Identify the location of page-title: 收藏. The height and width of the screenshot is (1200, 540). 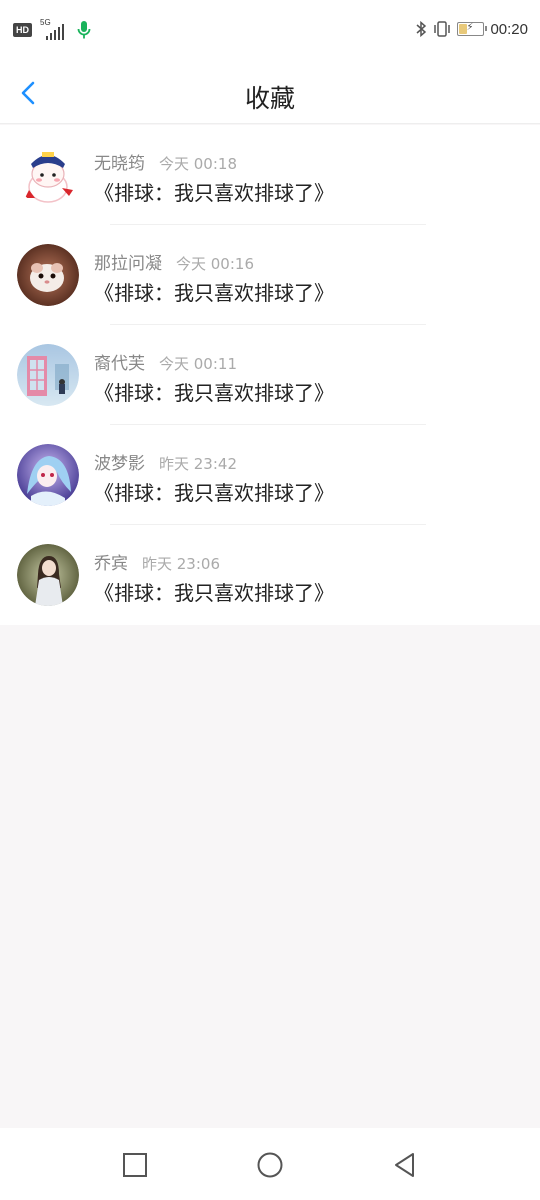
(269, 98).